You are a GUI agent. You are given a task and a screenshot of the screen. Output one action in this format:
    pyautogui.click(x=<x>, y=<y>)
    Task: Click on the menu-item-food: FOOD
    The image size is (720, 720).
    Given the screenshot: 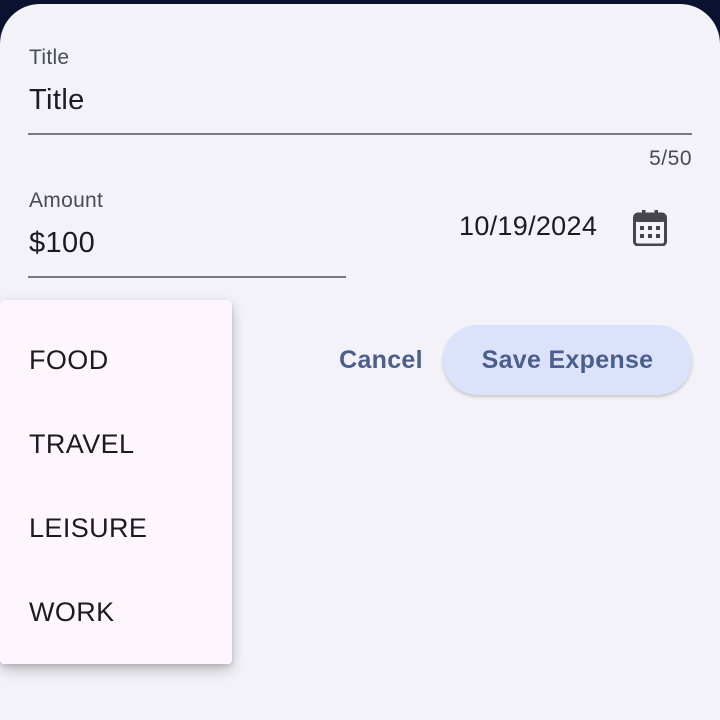 What is the action you would take?
    pyautogui.click(x=116, y=360)
    